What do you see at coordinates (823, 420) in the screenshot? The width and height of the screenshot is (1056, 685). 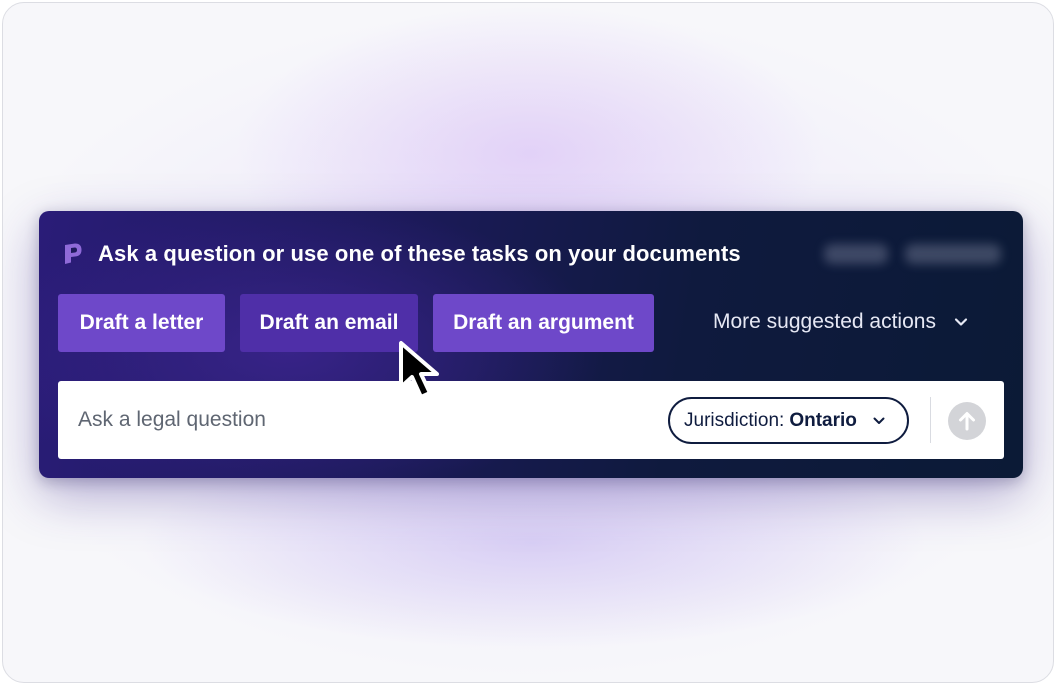 I see `jurisdiction-value: Ontario` at bounding box center [823, 420].